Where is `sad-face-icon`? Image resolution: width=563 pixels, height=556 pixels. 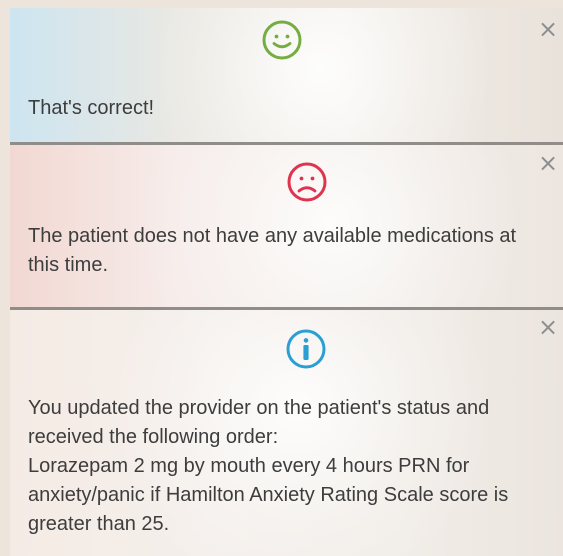 sad-face-icon is located at coordinates (307, 182).